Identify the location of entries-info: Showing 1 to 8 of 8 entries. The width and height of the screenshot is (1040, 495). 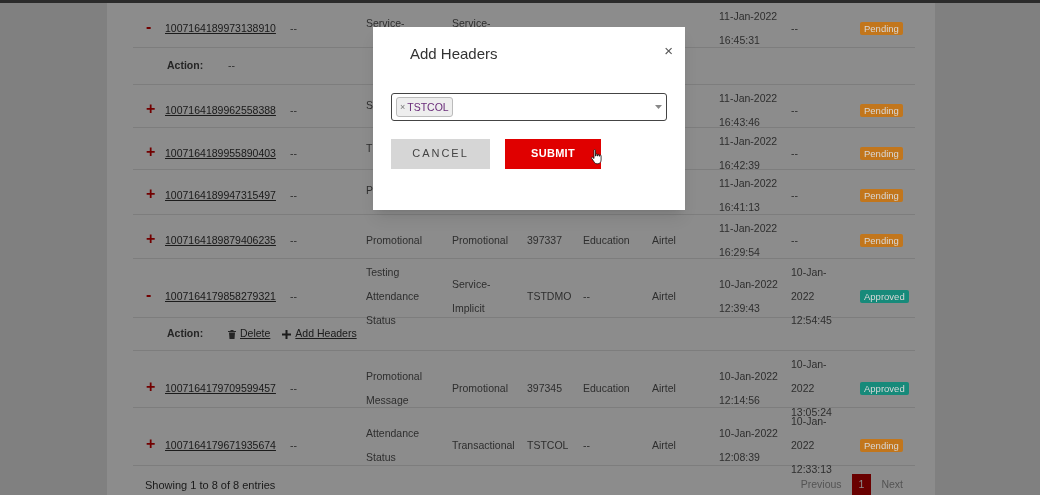
(210, 485).